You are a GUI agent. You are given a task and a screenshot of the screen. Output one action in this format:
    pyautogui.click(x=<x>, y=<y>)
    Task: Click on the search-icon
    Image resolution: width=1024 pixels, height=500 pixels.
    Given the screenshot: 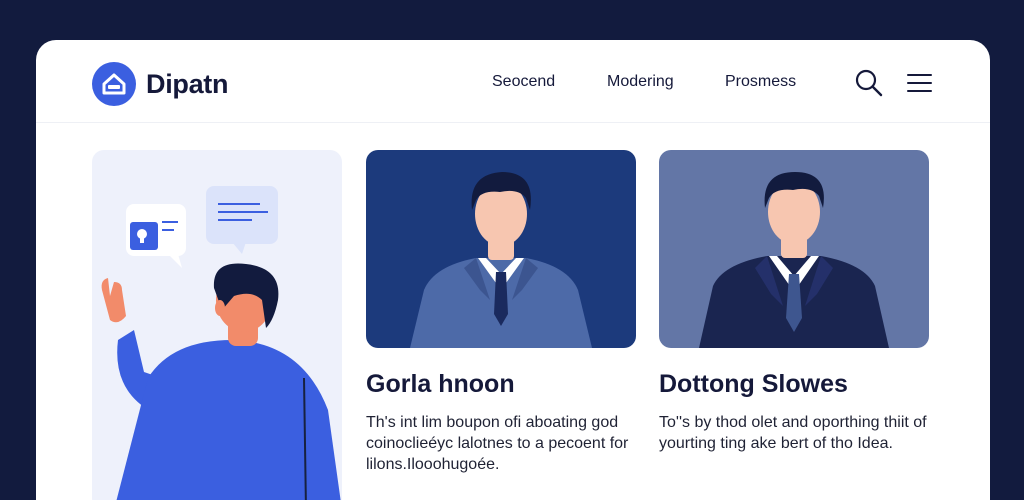 What is the action you would take?
    pyautogui.click(x=869, y=83)
    